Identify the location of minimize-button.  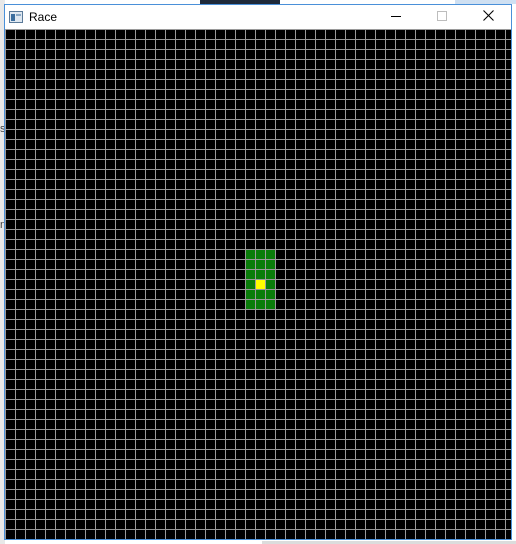
(396, 17).